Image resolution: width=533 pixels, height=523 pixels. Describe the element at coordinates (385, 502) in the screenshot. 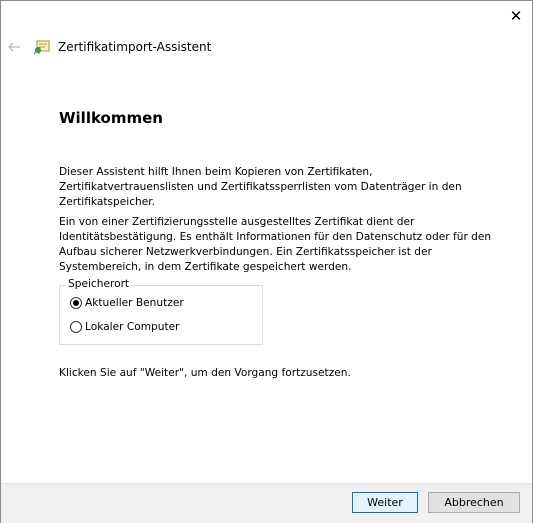

I see `next-button: Weiter` at that location.